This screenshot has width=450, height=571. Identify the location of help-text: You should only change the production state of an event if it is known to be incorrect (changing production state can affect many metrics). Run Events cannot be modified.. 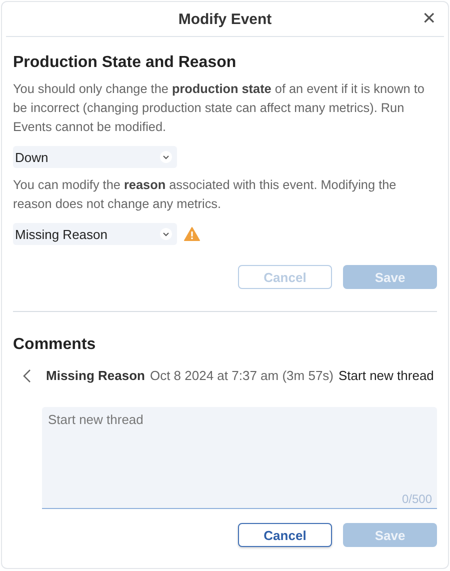
(219, 108).